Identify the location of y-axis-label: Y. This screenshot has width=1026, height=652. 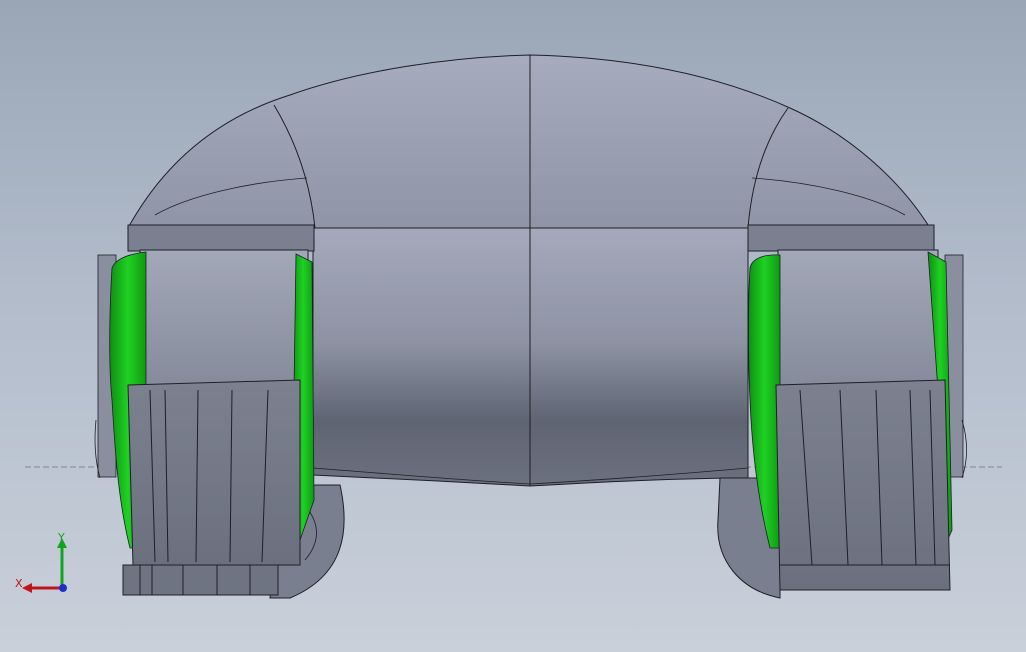
(61, 537).